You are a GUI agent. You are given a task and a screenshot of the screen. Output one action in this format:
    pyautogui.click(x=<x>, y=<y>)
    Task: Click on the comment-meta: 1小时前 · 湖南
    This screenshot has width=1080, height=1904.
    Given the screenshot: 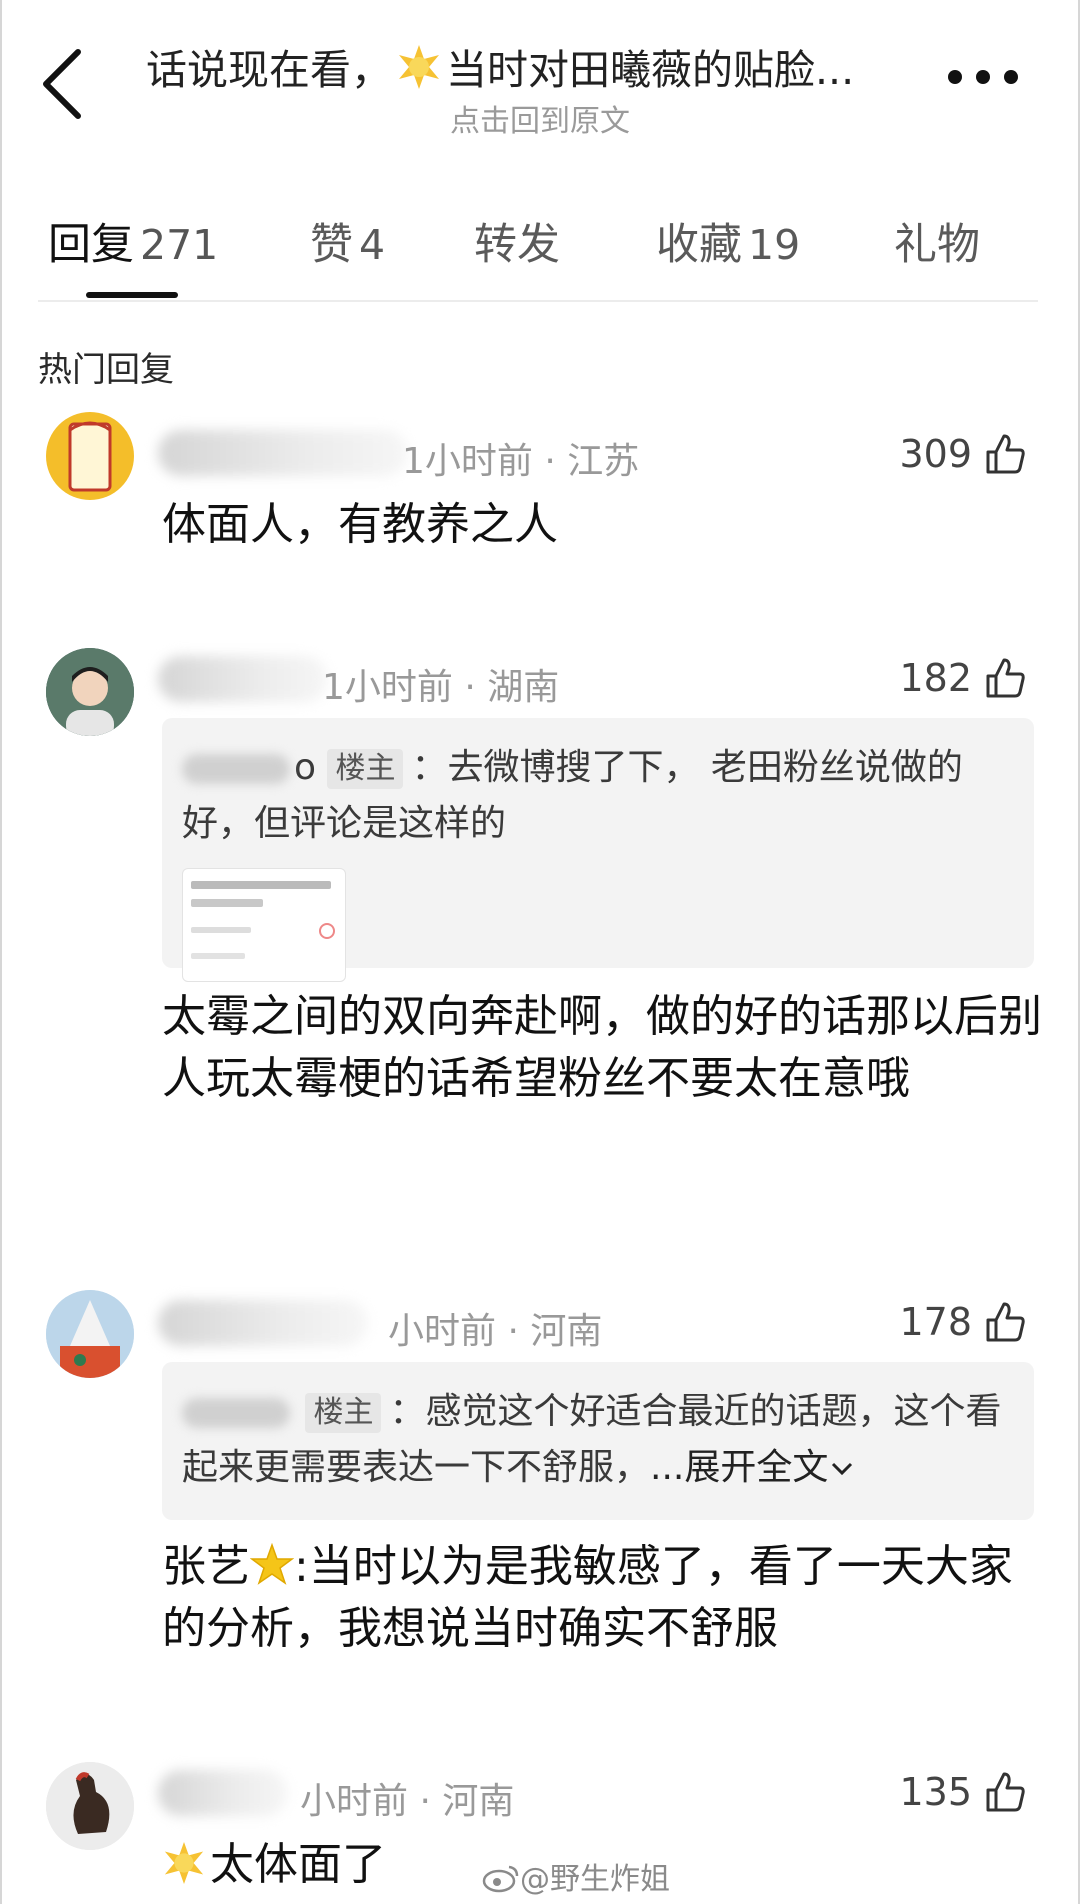 What is the action you would take?
    pyautogui.click(x=441, y=687)
    